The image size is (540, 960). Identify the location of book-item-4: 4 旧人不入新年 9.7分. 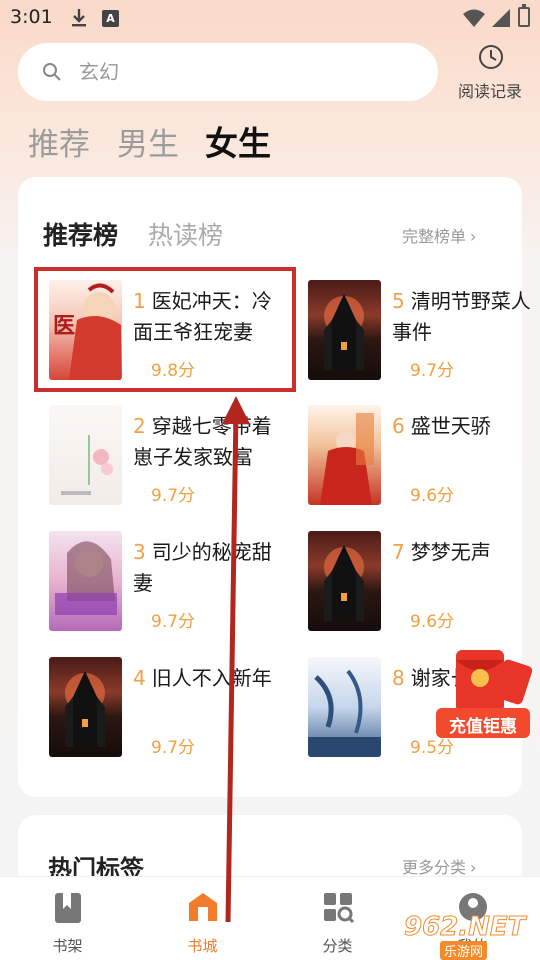
(164, 712).